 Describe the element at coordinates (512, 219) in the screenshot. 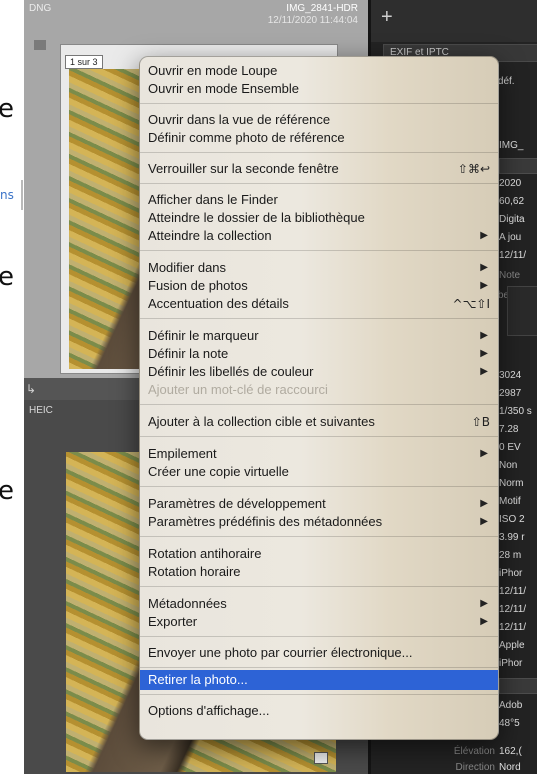

I see `meta-value: Digita` at that location.